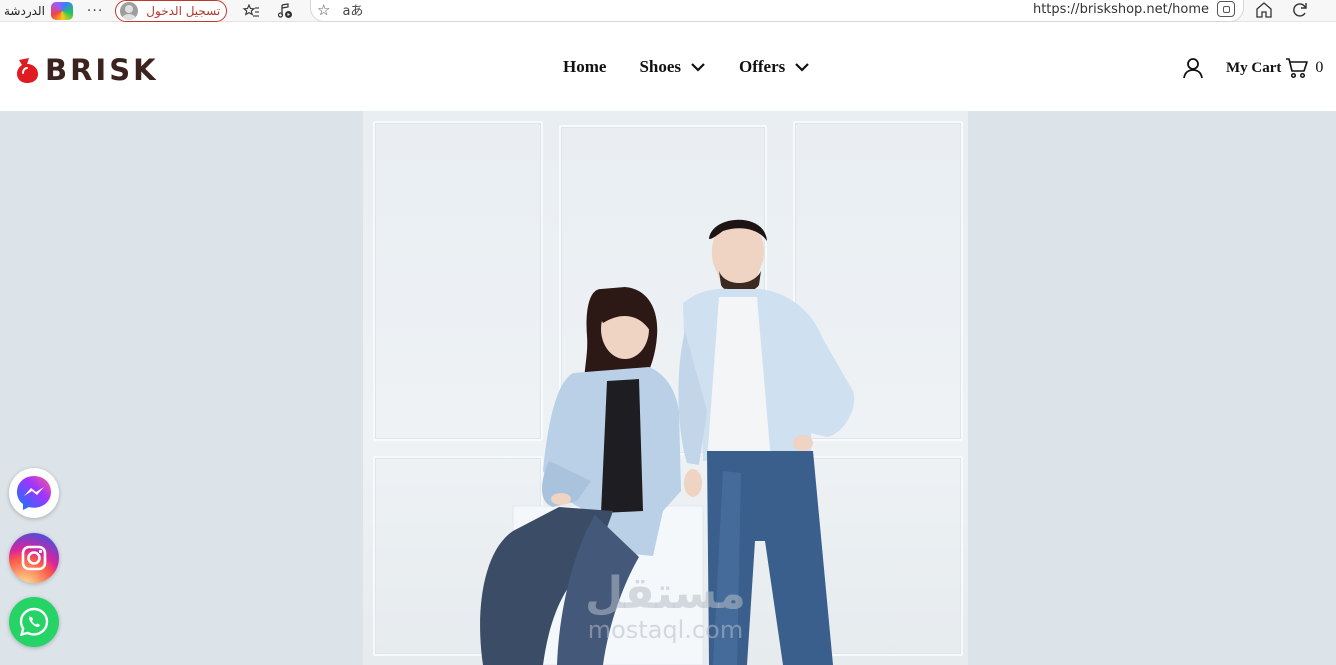 The width and height of the screenshot is (1336, 665). What do you see at coordinates (1121, 9) in the screenshot?
I see `url-text: https://briskshop.net/home` at bounding box center [1121, 9].